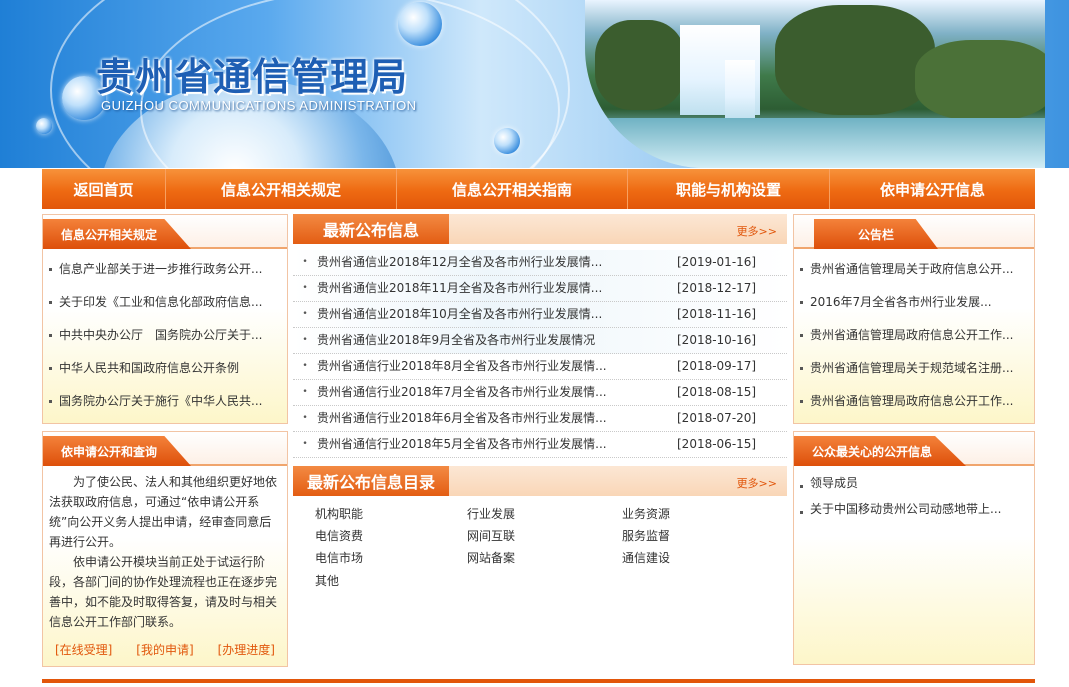  What do you see at coordinates (339, 557) in the screenshot?
I see `catalog-item: 电信市场` at bounding box center [339, 557].